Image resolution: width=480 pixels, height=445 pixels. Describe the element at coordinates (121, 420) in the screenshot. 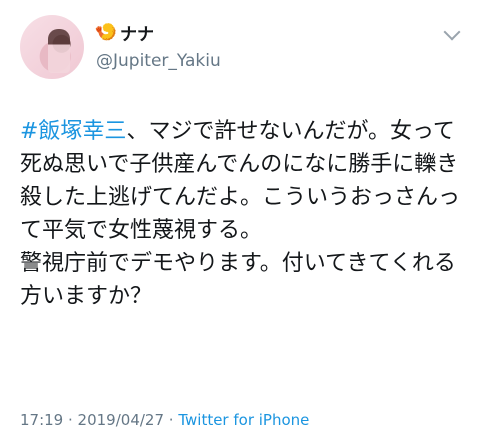

I see `tweet-date: 2019/04/27` at that location.